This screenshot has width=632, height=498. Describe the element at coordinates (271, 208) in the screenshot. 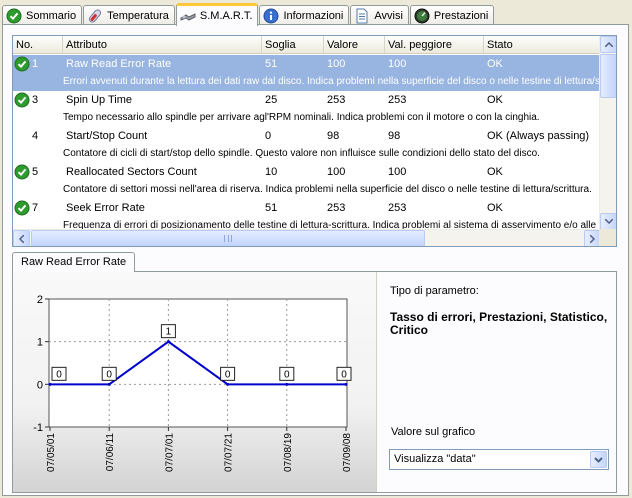

I see `row-threshold: 51` at that location.